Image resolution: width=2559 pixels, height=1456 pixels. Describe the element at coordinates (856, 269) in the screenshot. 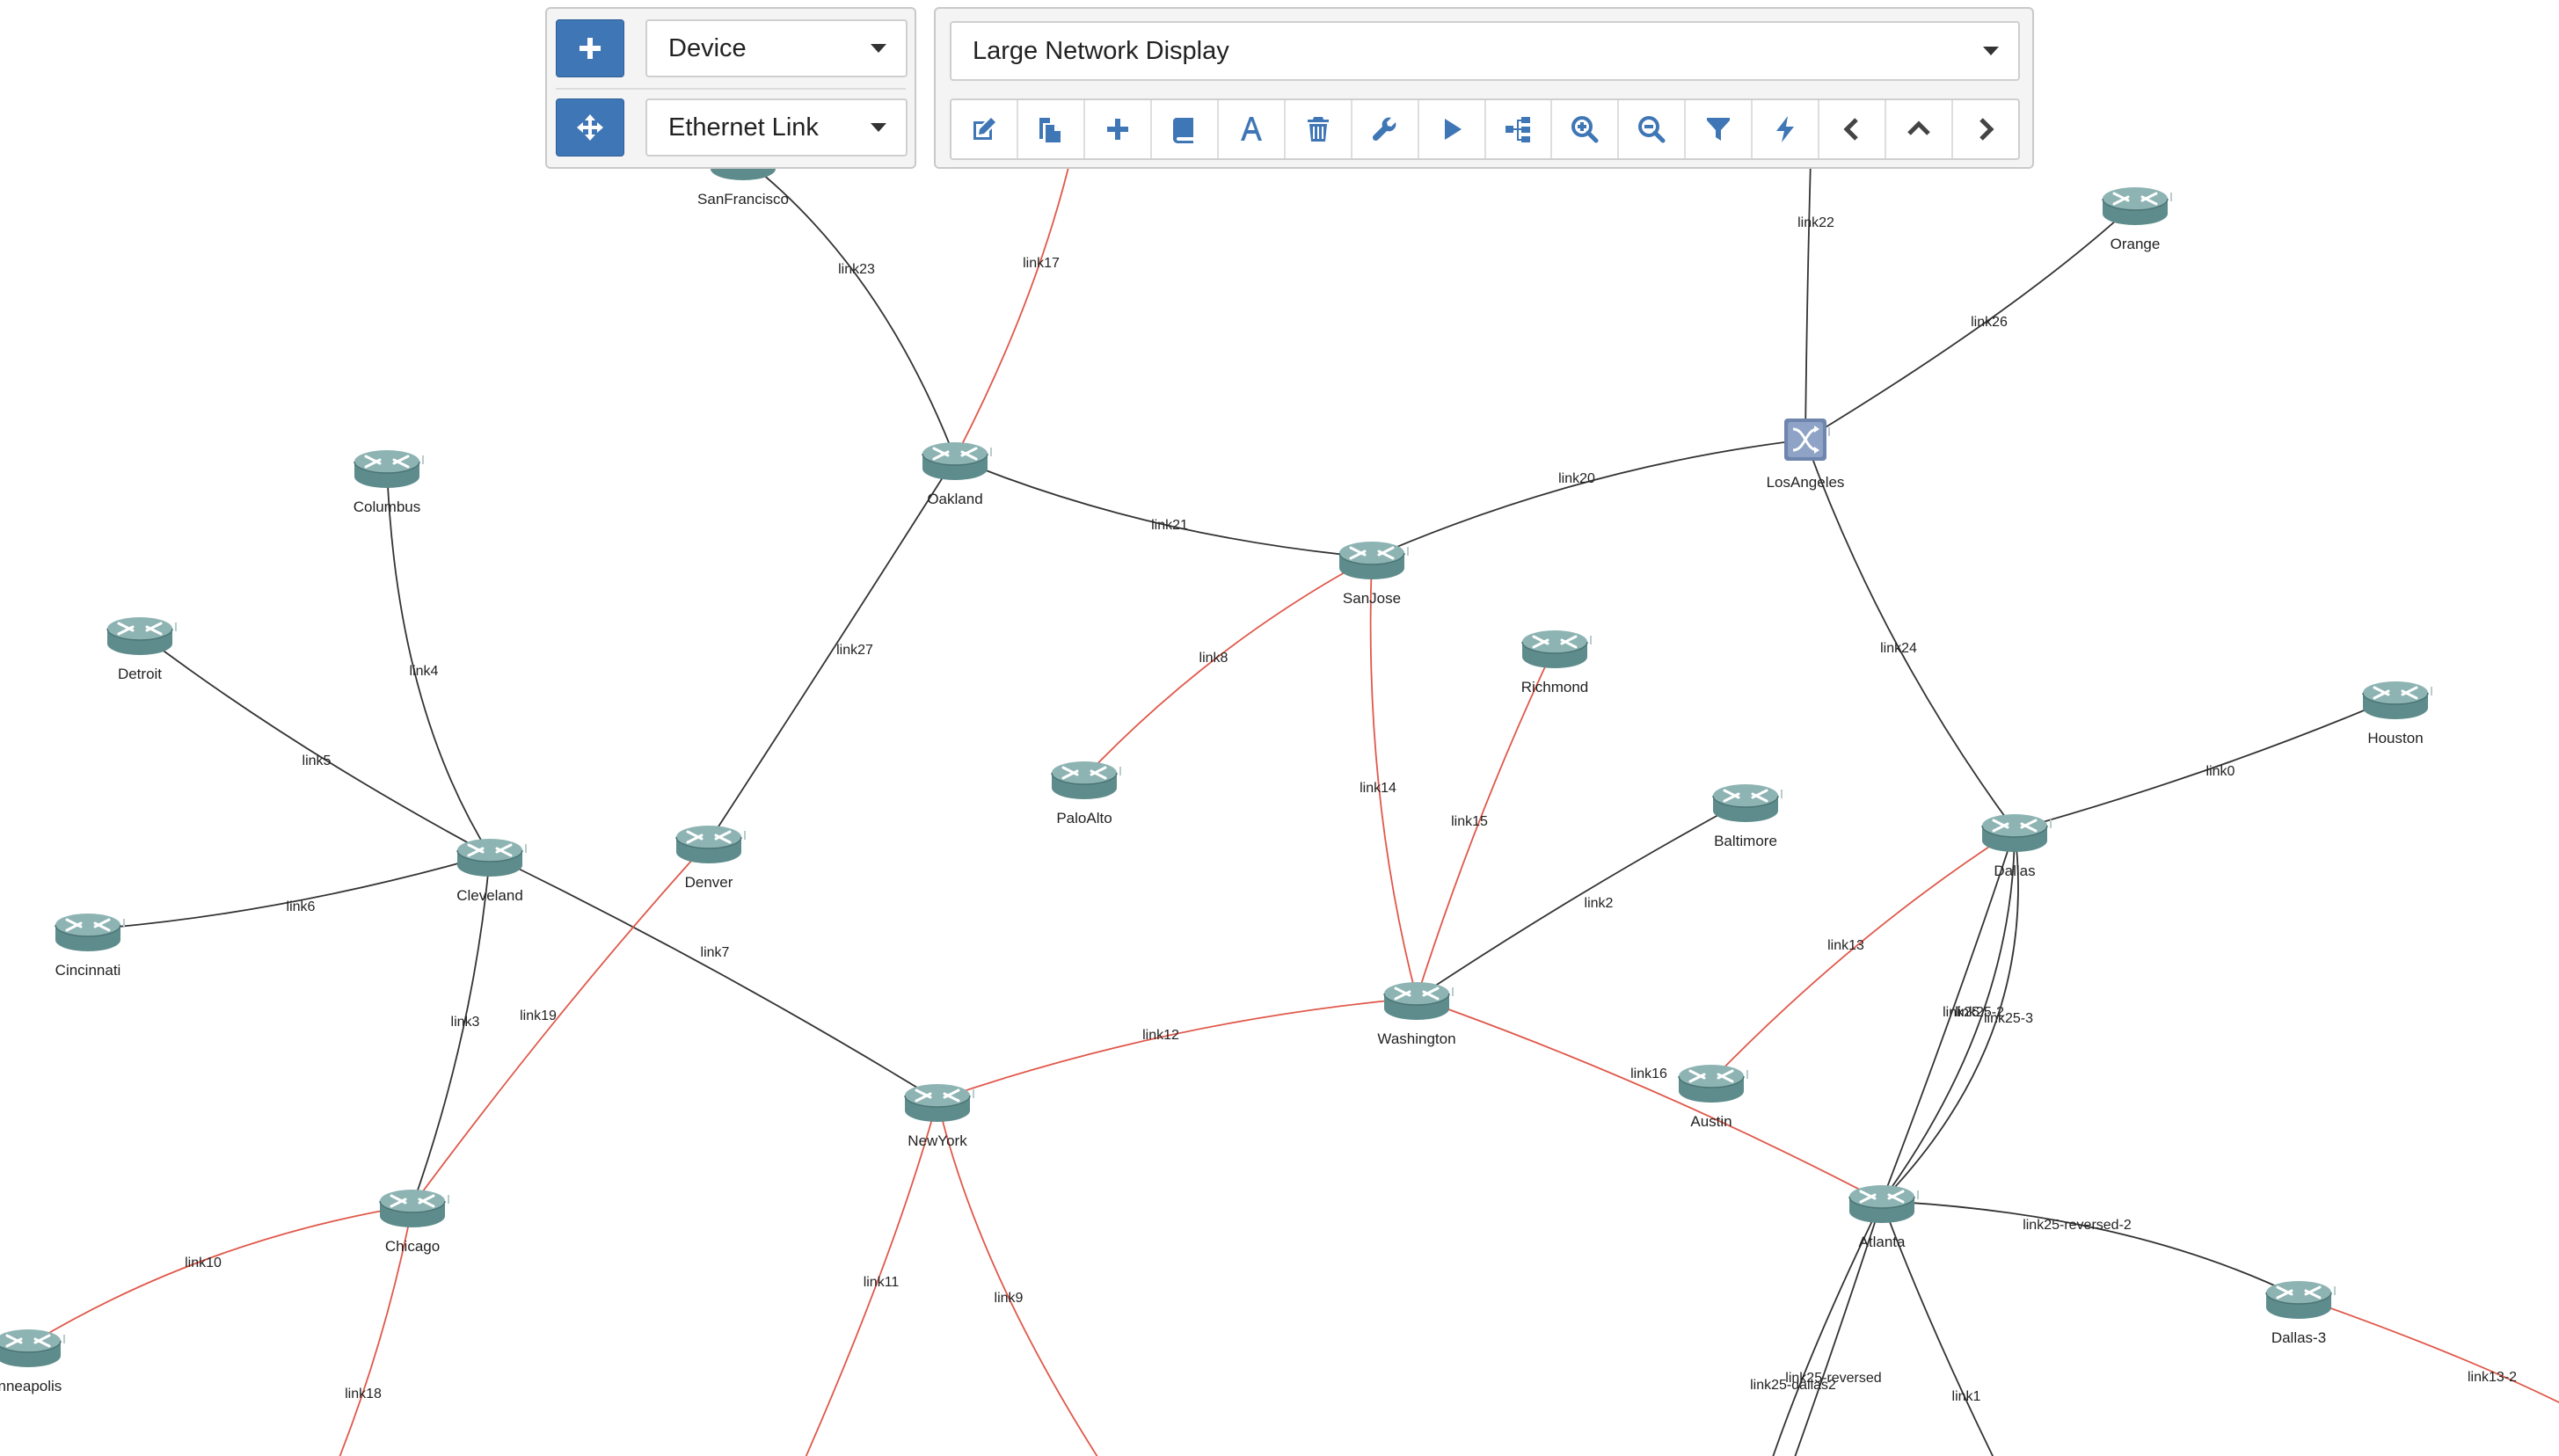

I see `link-label: link23` at that location.